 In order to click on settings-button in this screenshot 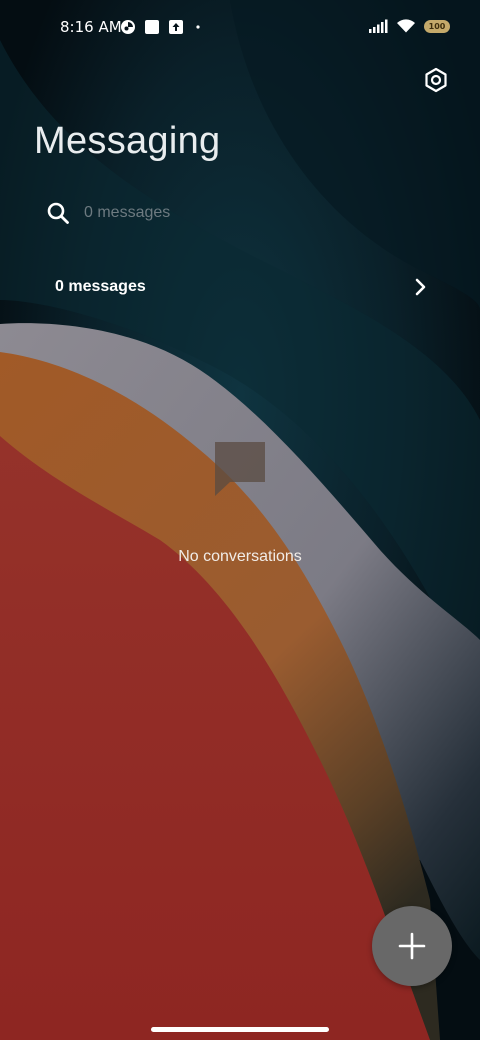, I will do `click(436, 80)`.